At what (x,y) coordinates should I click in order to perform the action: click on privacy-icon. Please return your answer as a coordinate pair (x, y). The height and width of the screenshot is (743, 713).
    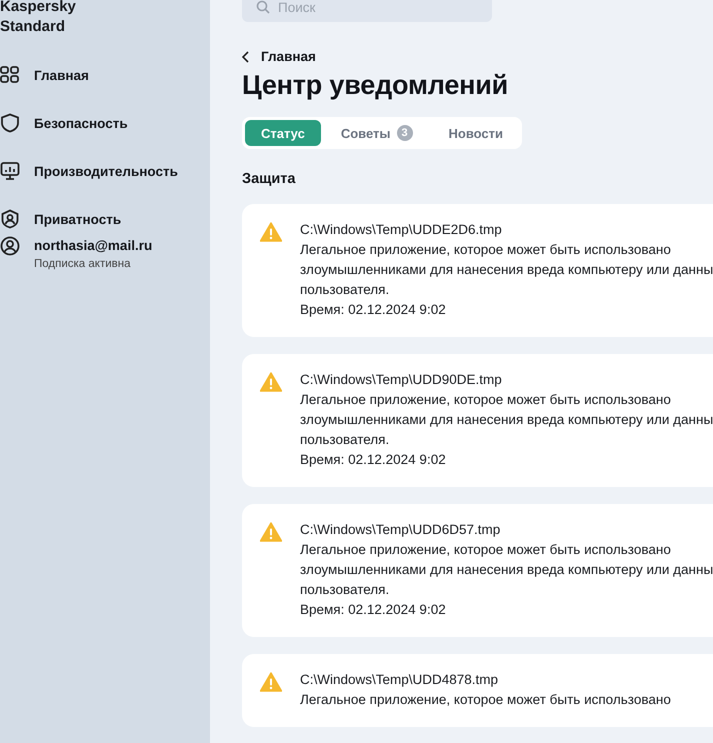
    Looking at the image, I should click on (10, 219).